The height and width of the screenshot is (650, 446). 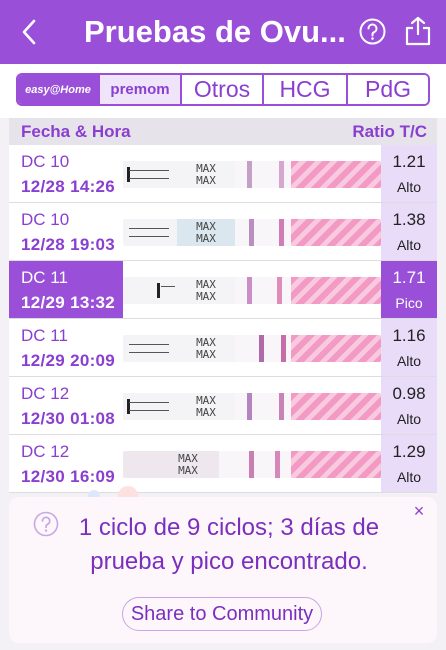 I want to click on column-header-date: Fecha & Hora, so click(x=76, y=131).